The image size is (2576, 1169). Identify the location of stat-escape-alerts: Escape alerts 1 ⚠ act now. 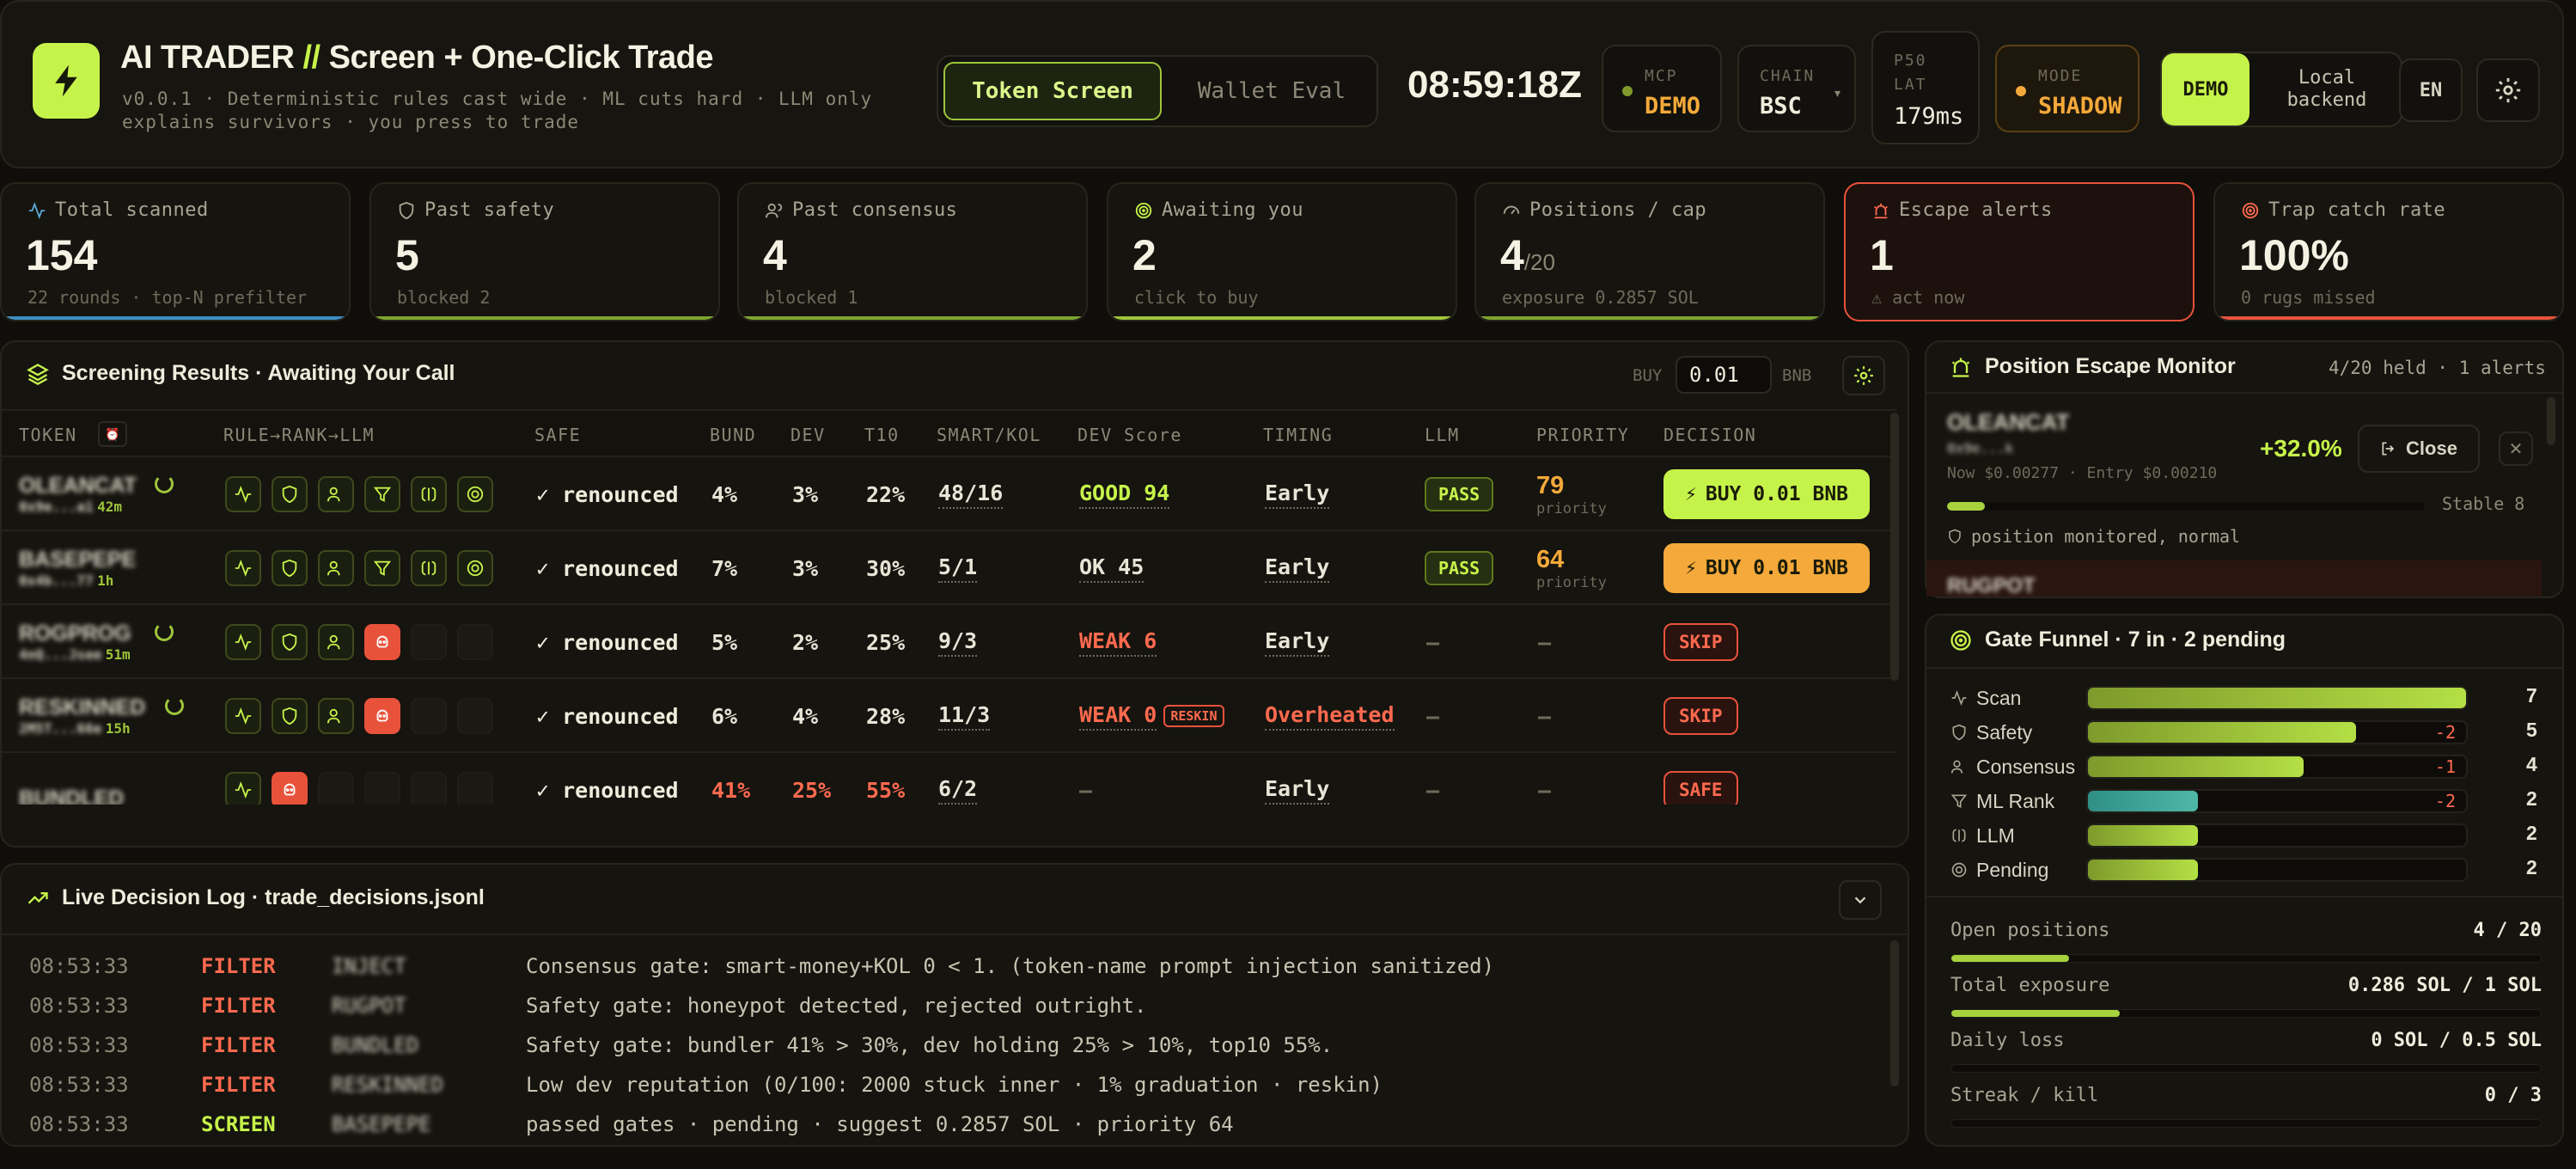
(2019, 251).